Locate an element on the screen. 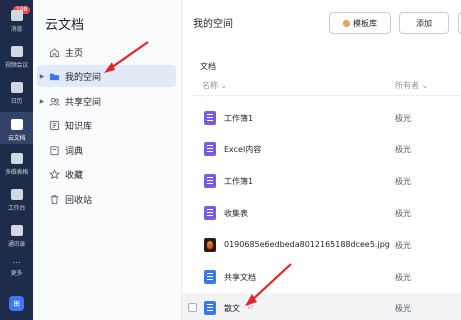  rail-item-calendar: 日历 is located at coordinates (16, 93).